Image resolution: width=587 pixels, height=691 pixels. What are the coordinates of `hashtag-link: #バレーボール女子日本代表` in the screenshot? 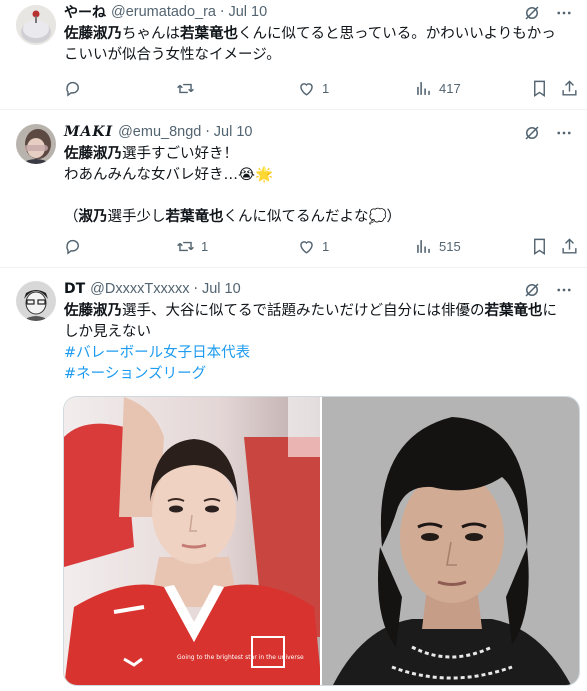 It's located at (318, 353).